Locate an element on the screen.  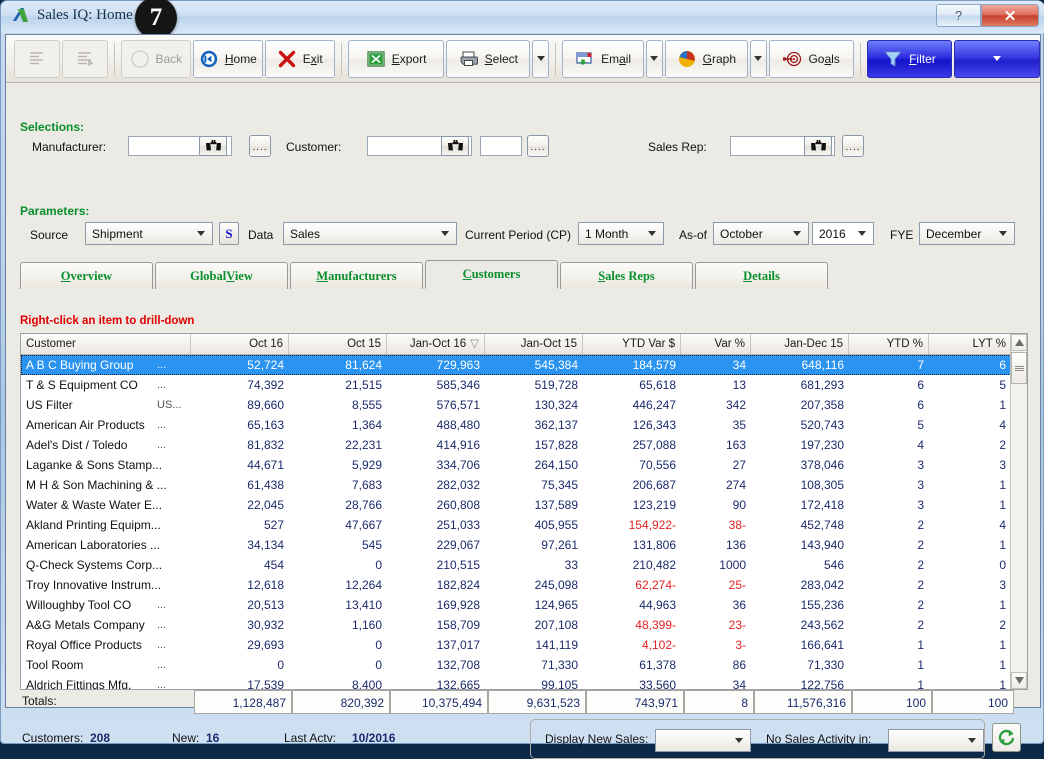
tab-label: Sales Reps is located at coordinates (626, 275).